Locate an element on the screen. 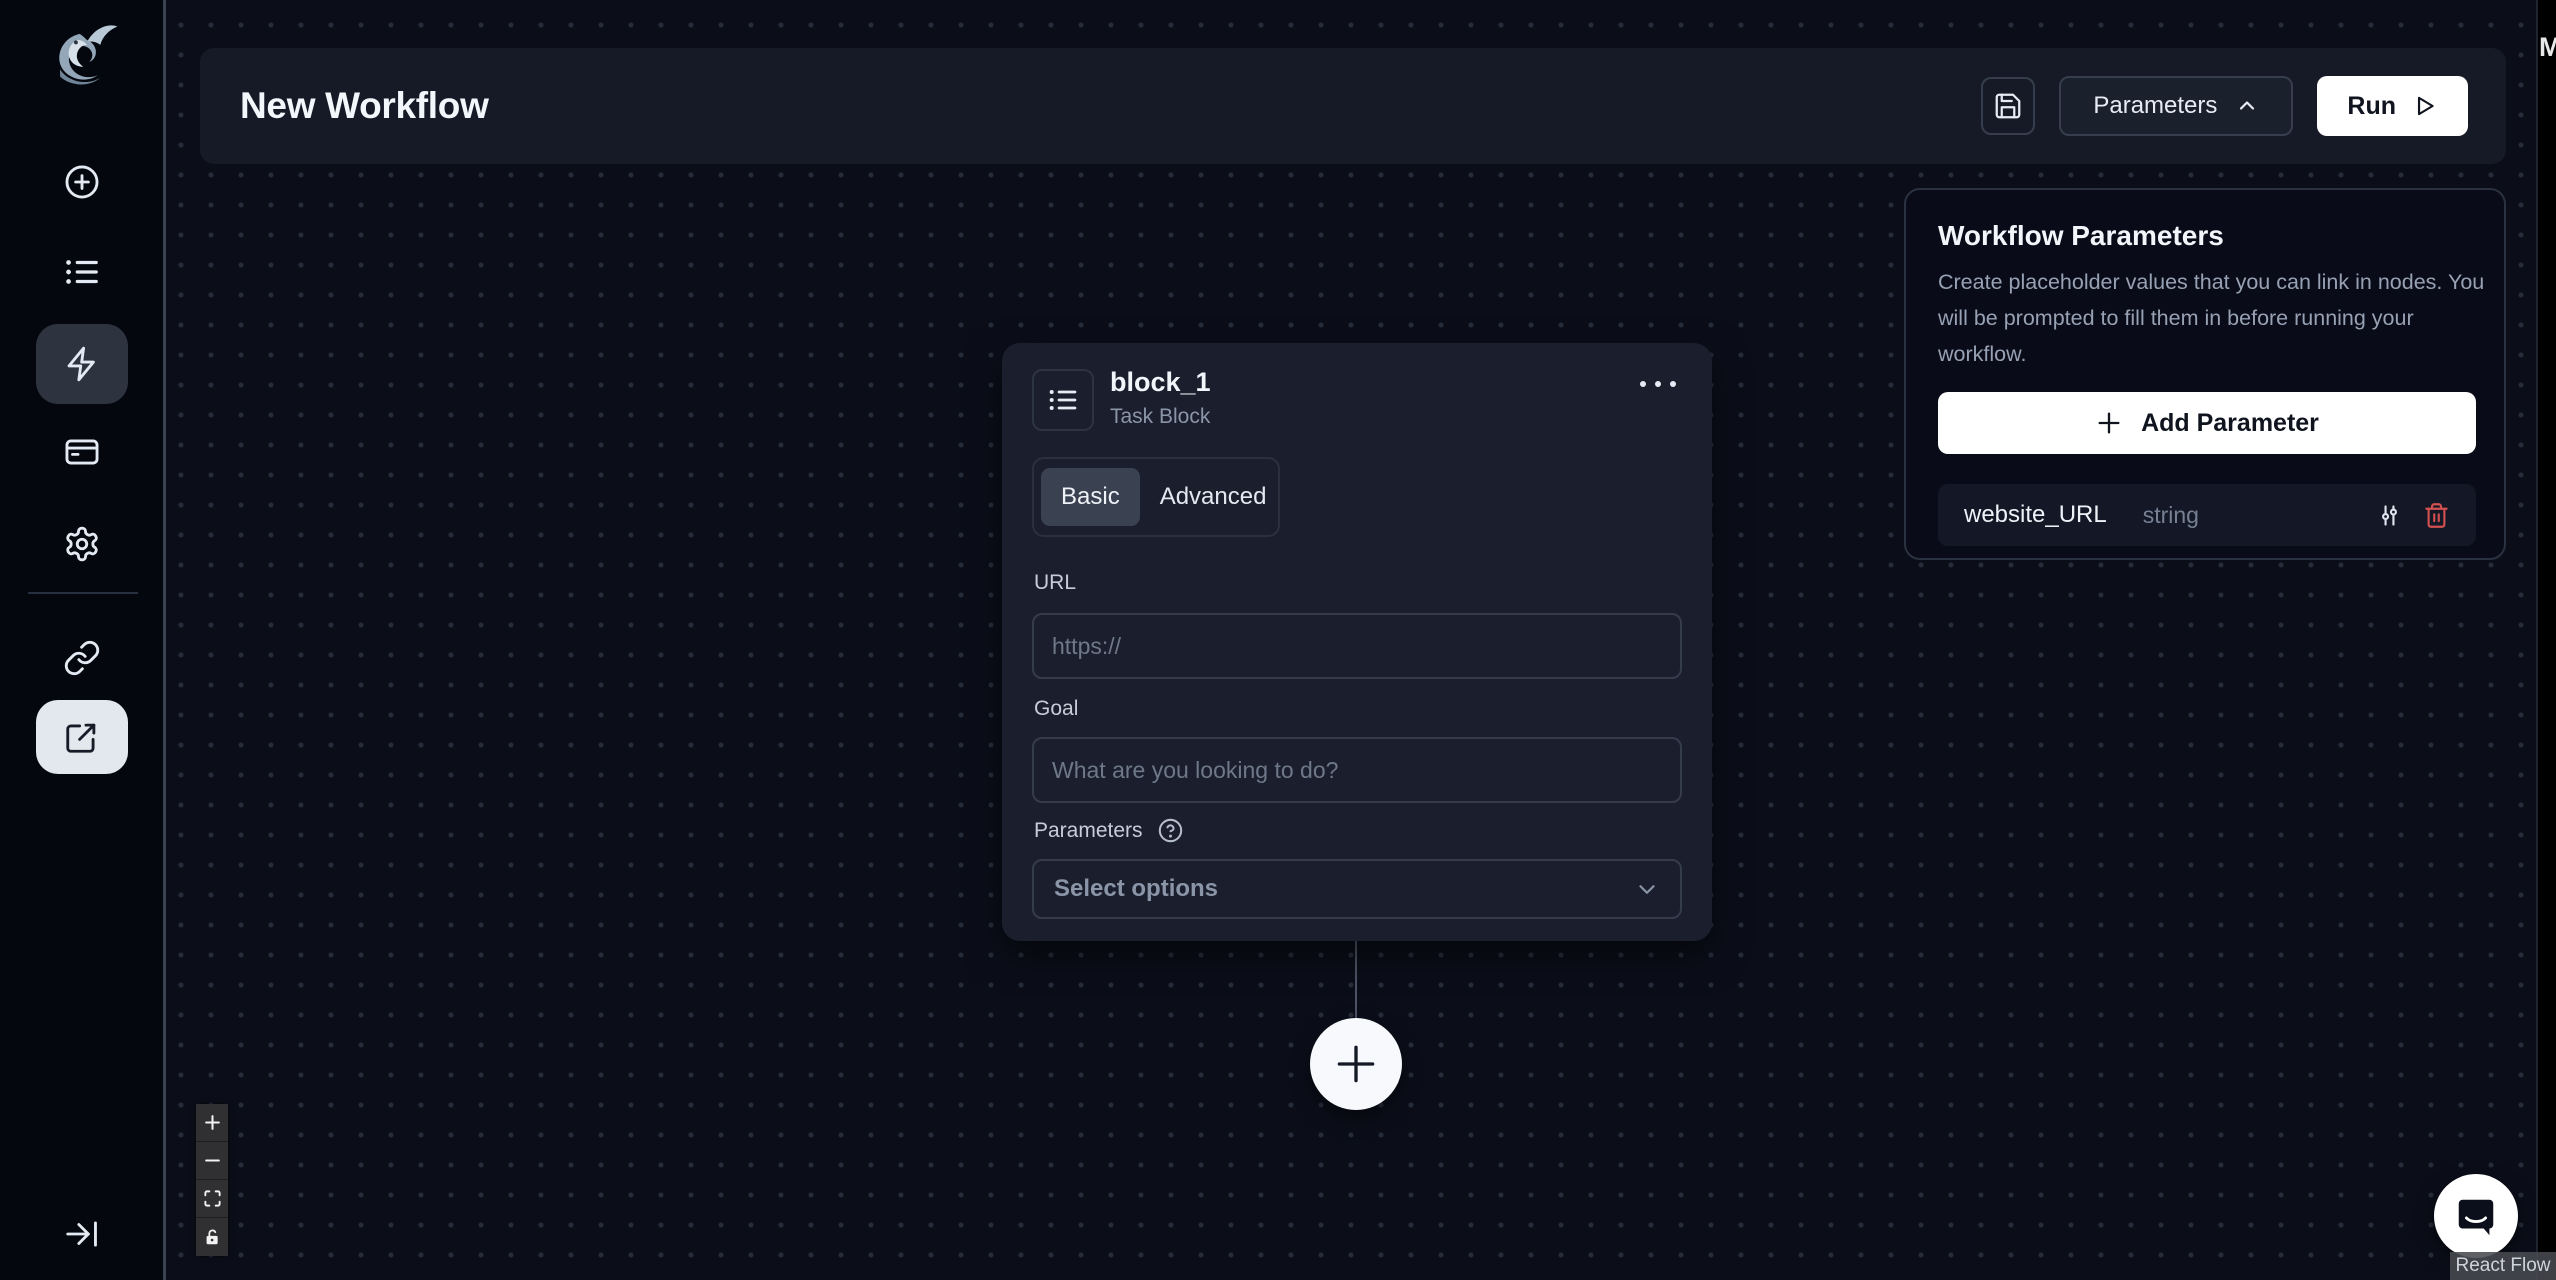 Image resolution: width=2556 pixels, height=1280 pixels. parameter-type: string is located at coordinates (2170, 514).